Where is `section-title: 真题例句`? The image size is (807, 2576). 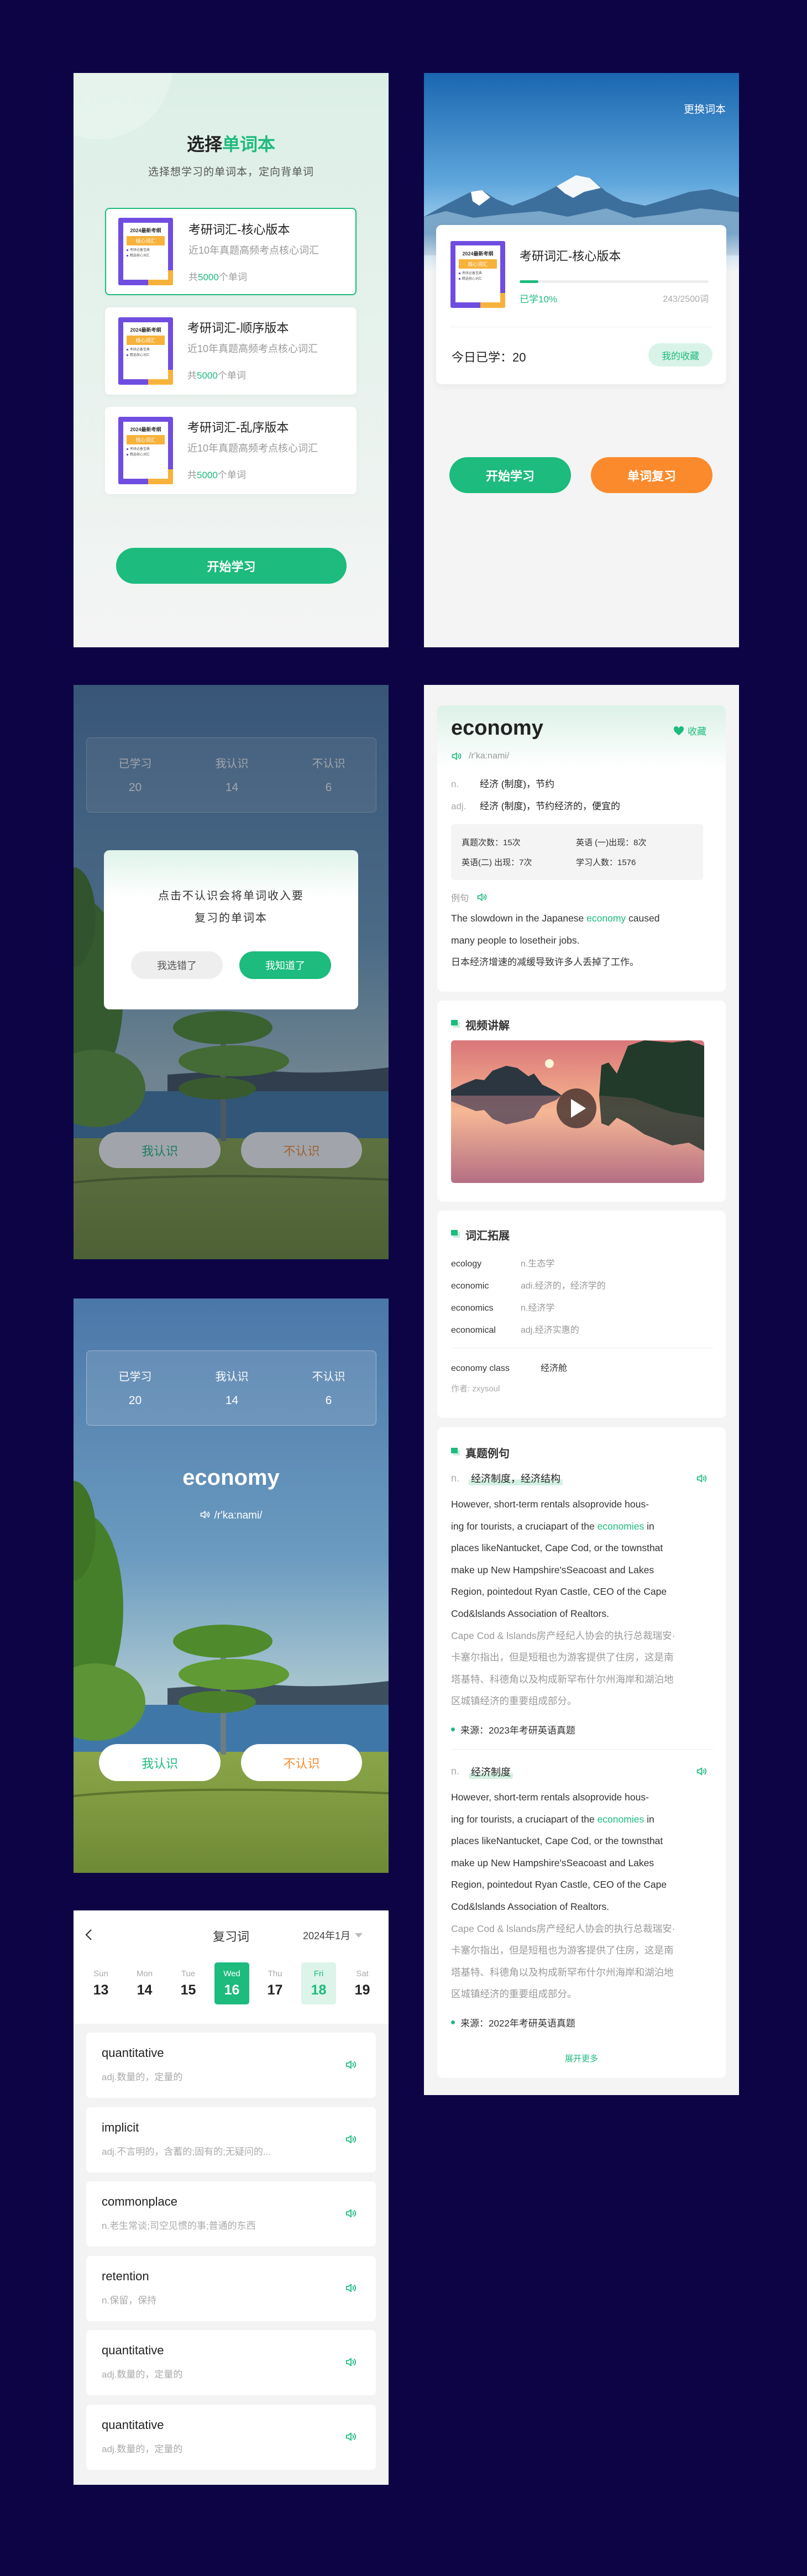 section-title: 真题例句 is located at coordinates (481, 1452).